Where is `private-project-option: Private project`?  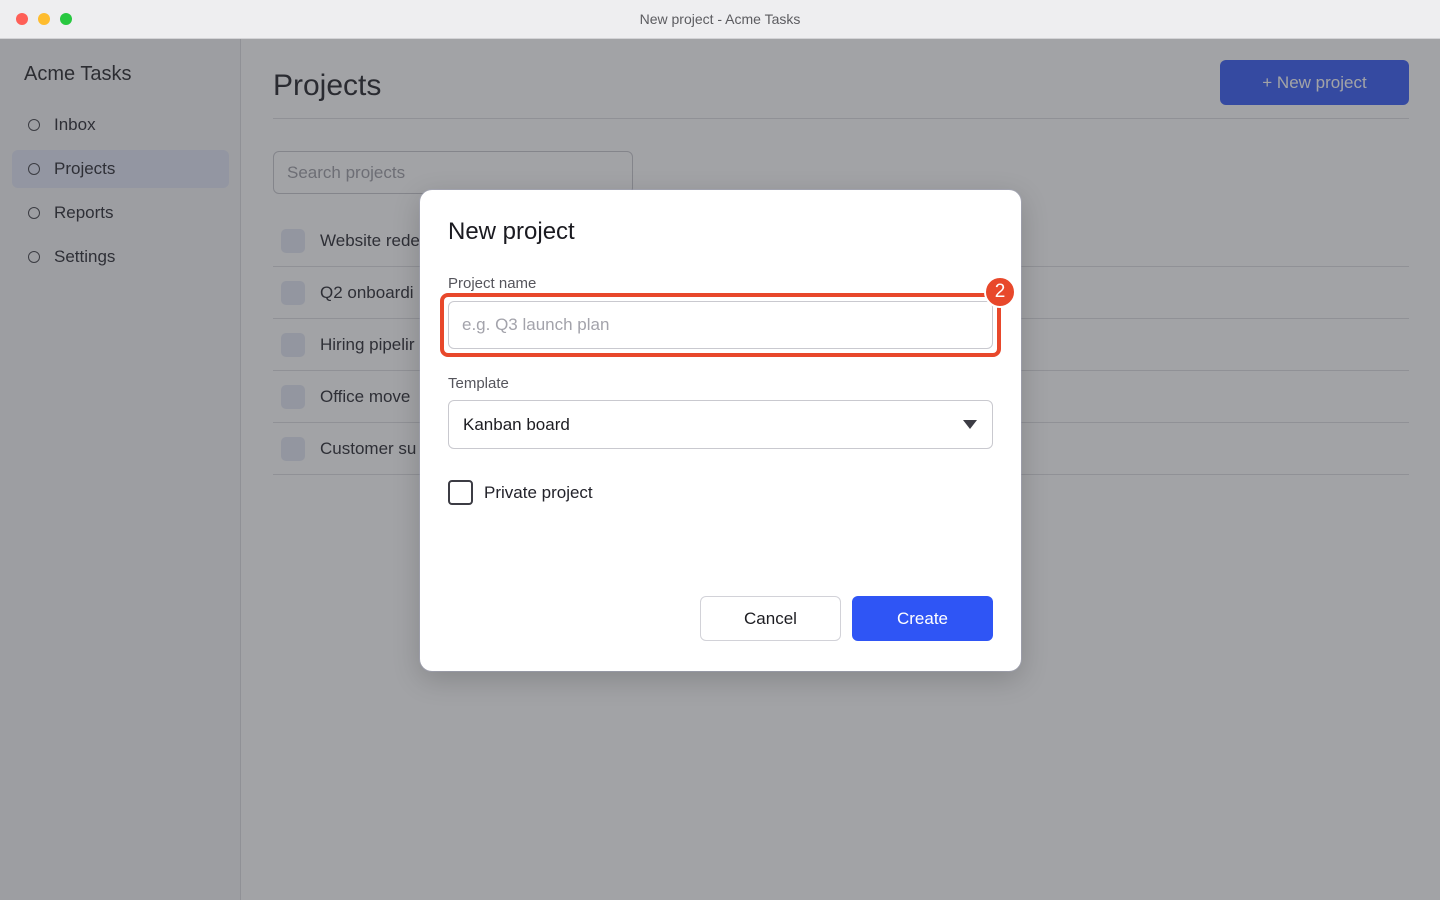
private-project-option: Private project is located at coordinates (520, 492).